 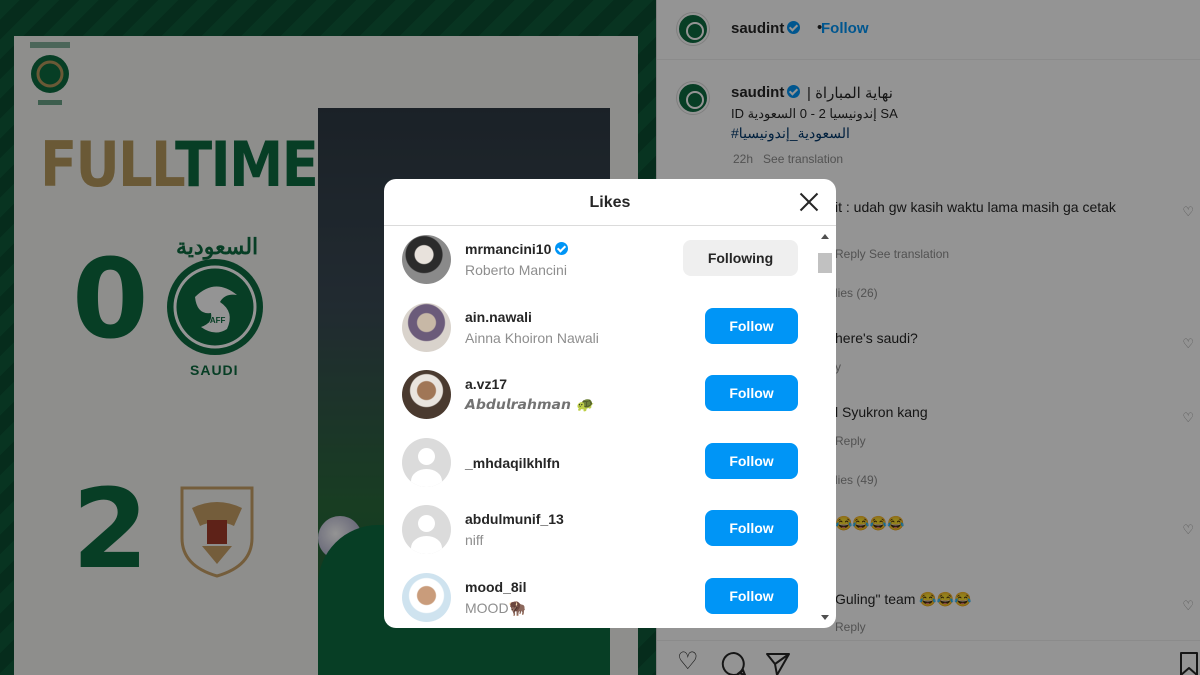 I want to click on like-username: abdulmunif_13, so click(x=514, y=519).